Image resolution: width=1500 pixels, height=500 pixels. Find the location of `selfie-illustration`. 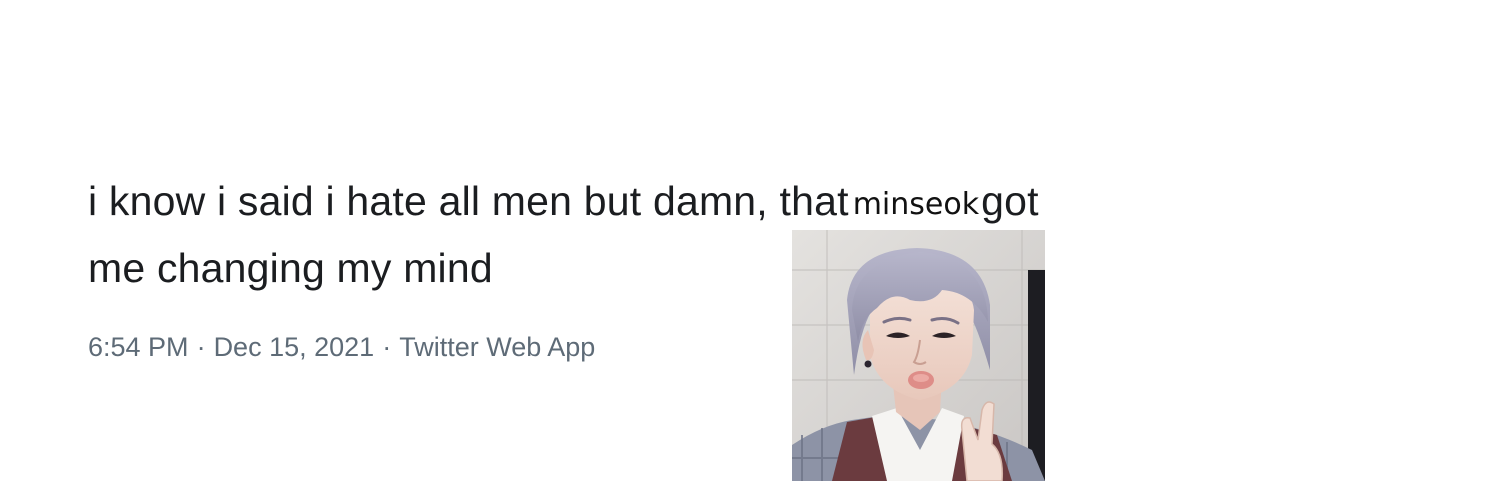

selfie-illustration is located at coordinates (918, 355).